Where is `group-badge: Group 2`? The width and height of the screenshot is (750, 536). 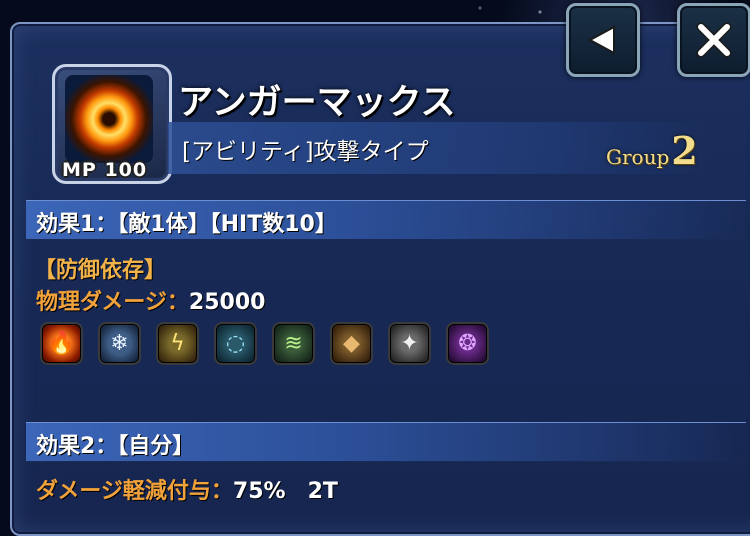
group-badge: Group 2 is located at coordinates (652, 150).